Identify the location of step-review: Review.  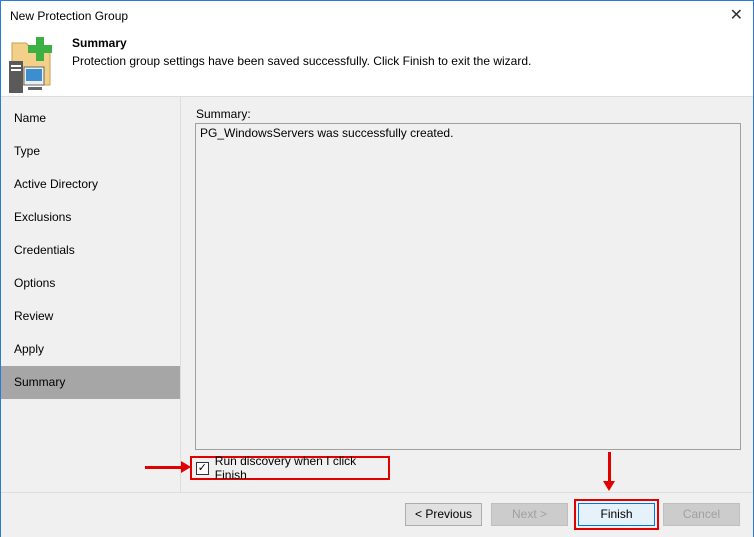
(90, 316).